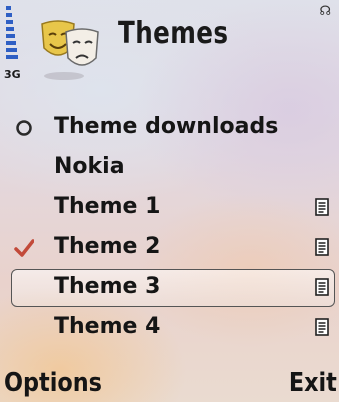  I want to click on globe-icon, so click(24, 128).